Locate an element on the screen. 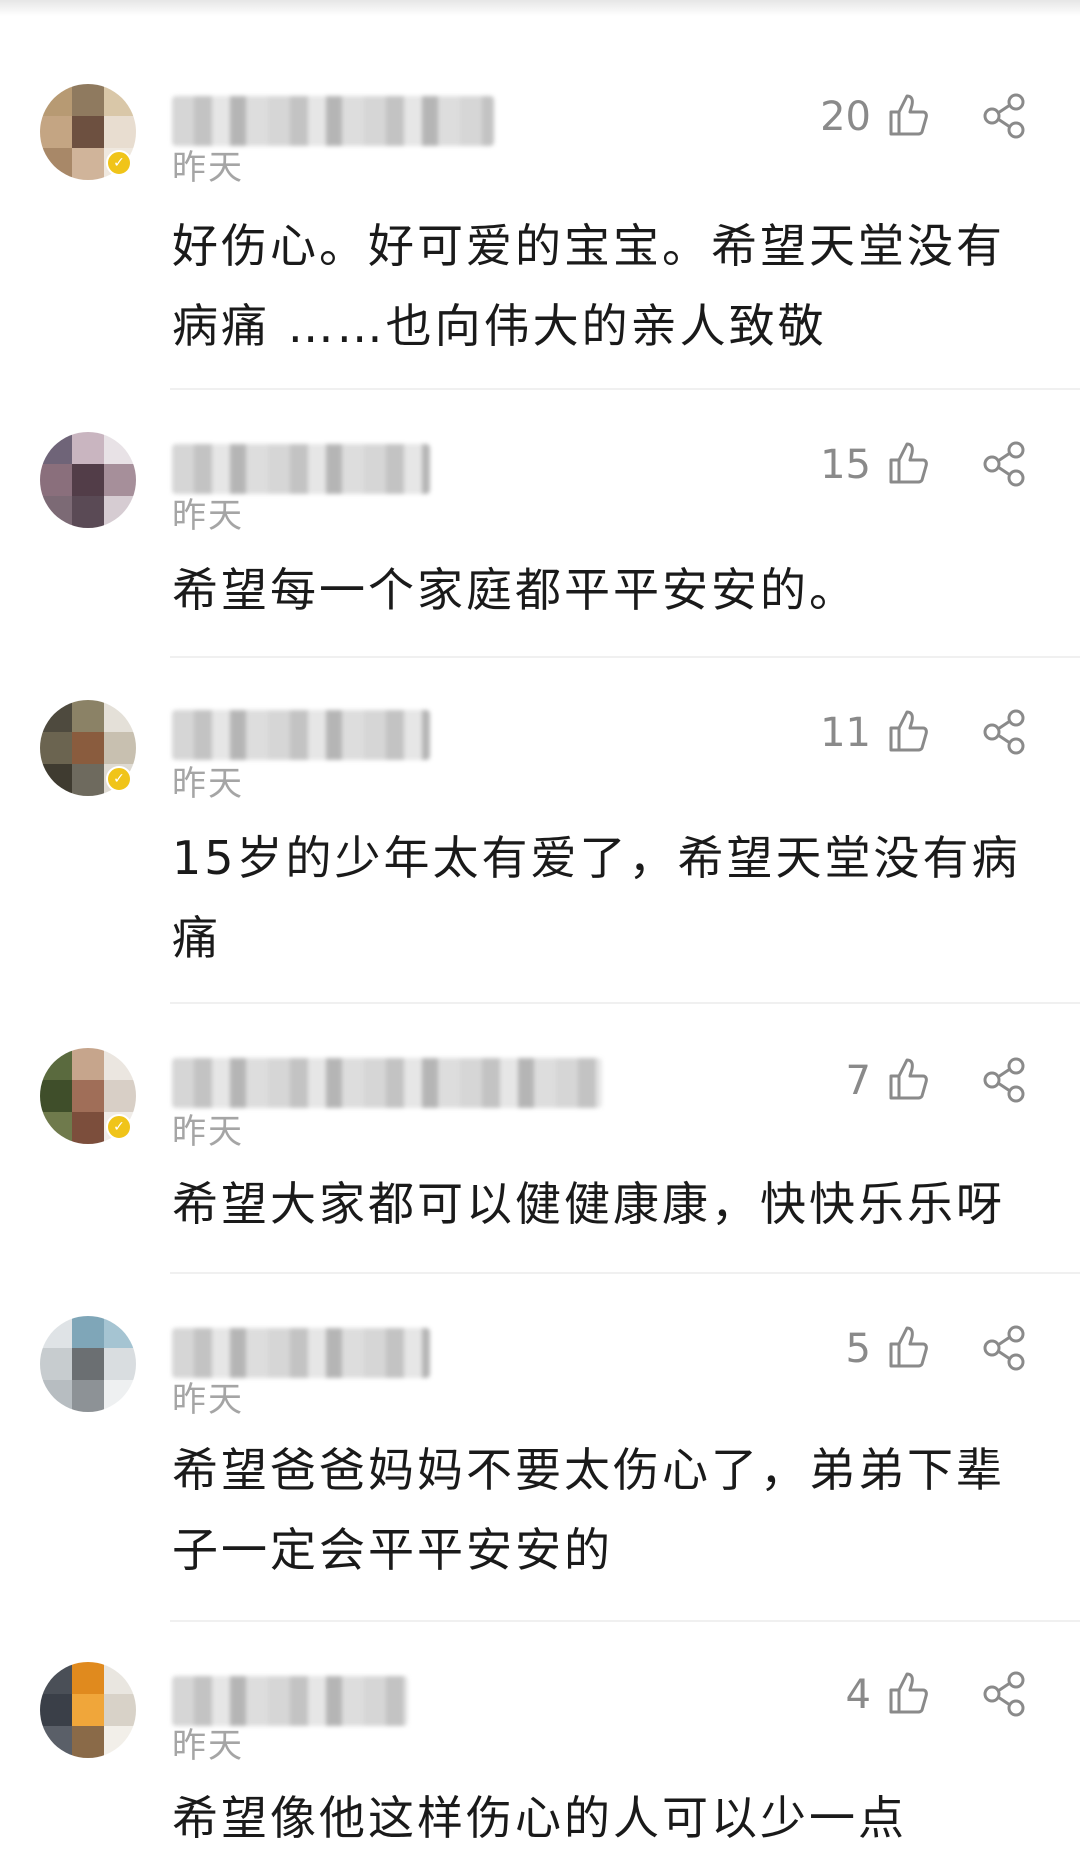  comment-text: 希望爸爸妈妈不要太伤心了，弟弟下辈子一定会平平安安的 is located at coordinates (588, 1510).